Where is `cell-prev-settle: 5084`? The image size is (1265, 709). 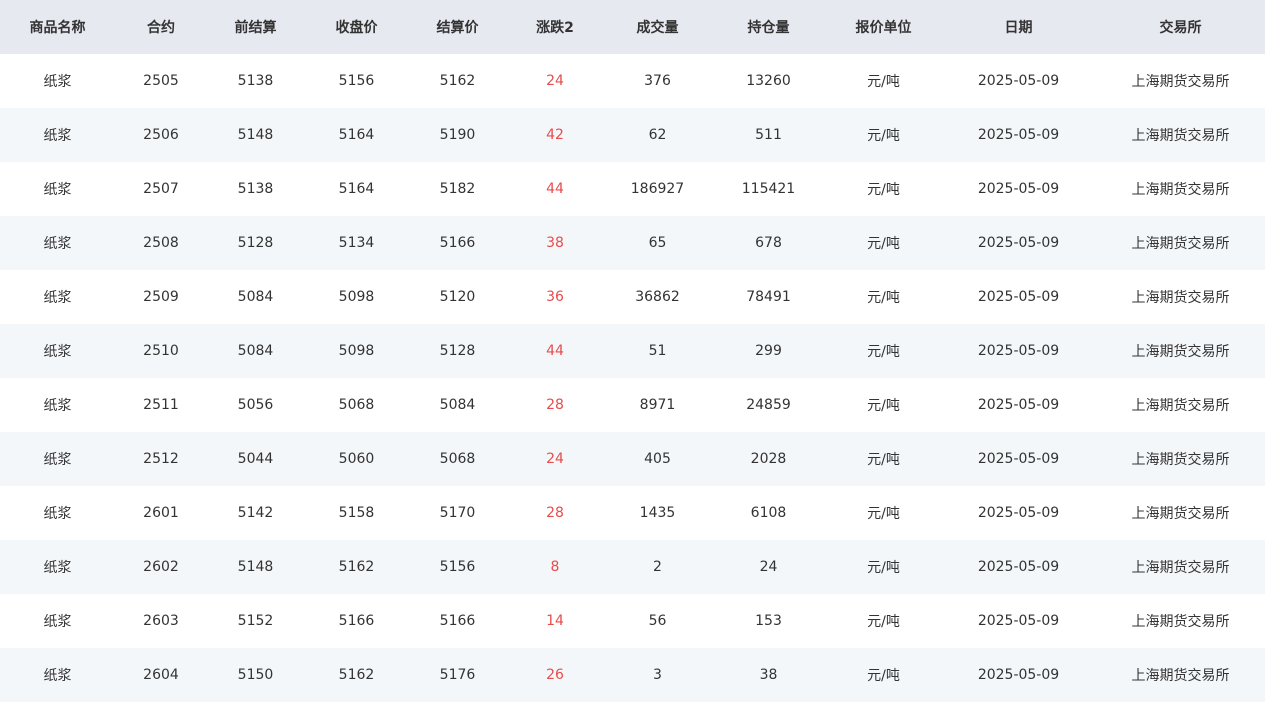 cell-prev-settle: 5084 is located at coordinates (255, 351).